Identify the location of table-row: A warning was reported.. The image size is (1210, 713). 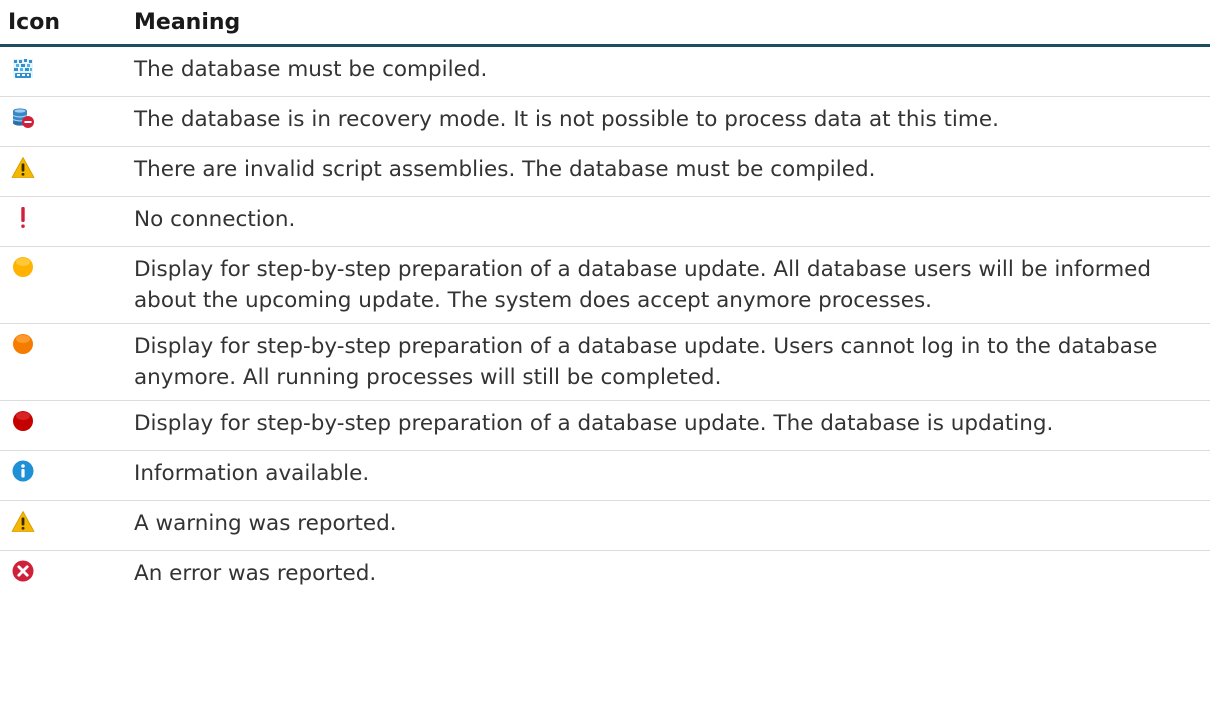
(605, 525).